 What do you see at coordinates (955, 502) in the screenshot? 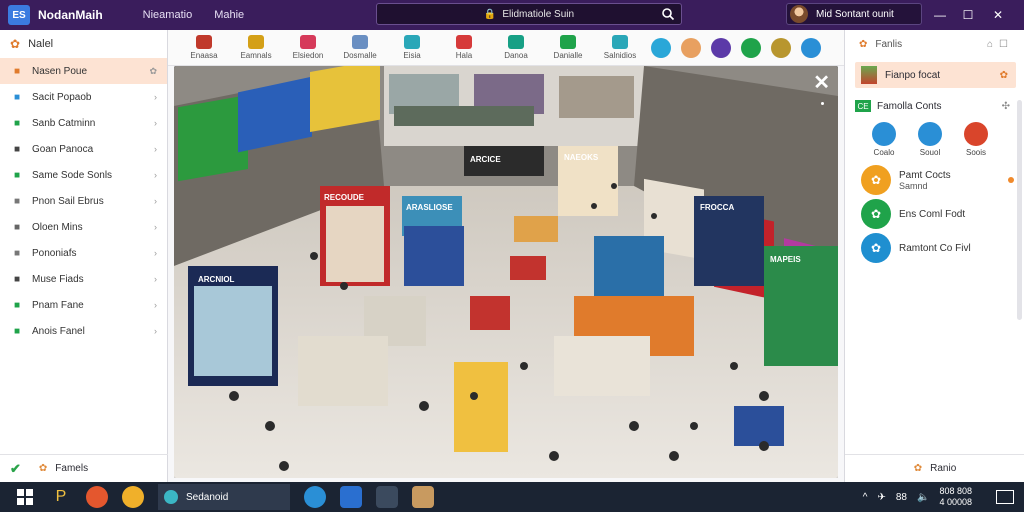
I see `clock-date: 4 00008` at bounding box center [955, 502].